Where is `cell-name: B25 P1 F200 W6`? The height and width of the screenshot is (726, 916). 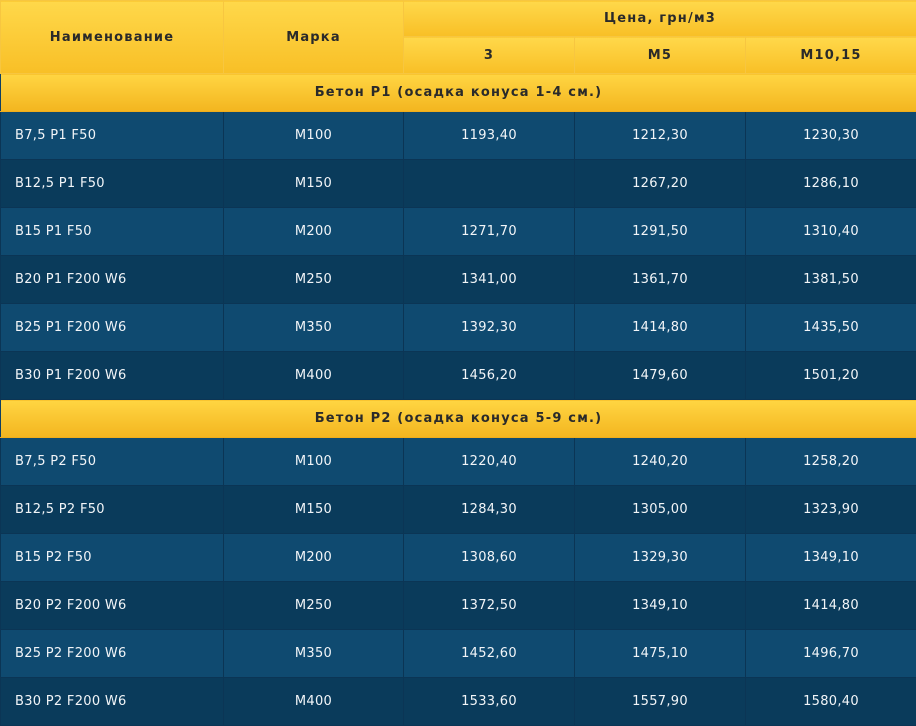 cell-name: B25 P1 F200 W6 is located at coordinates (112, 328).